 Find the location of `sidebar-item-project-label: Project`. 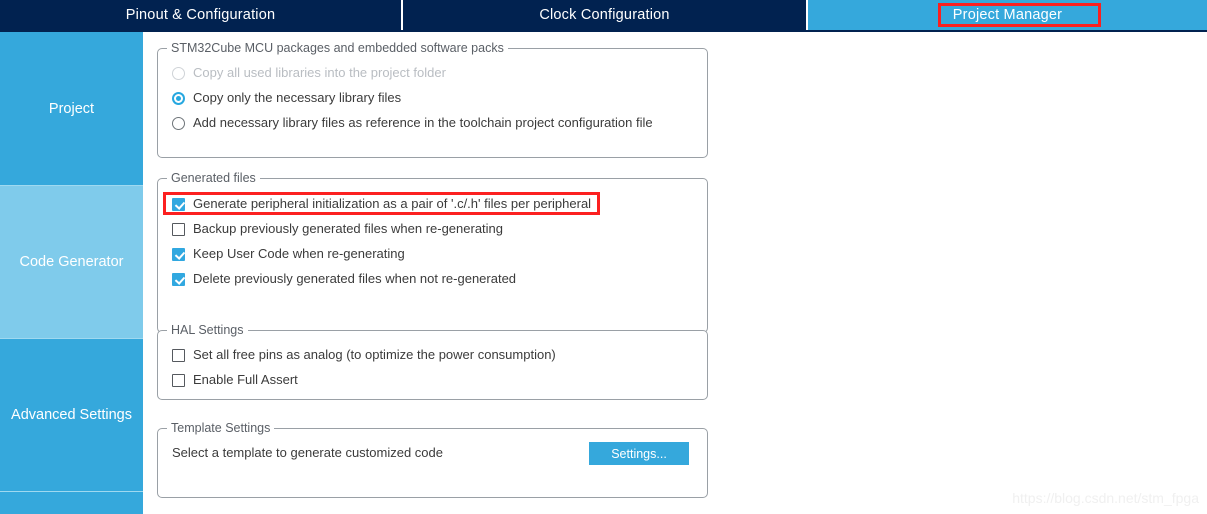

sidebar-item-project-label: Project is located at coordinates (71, 108).